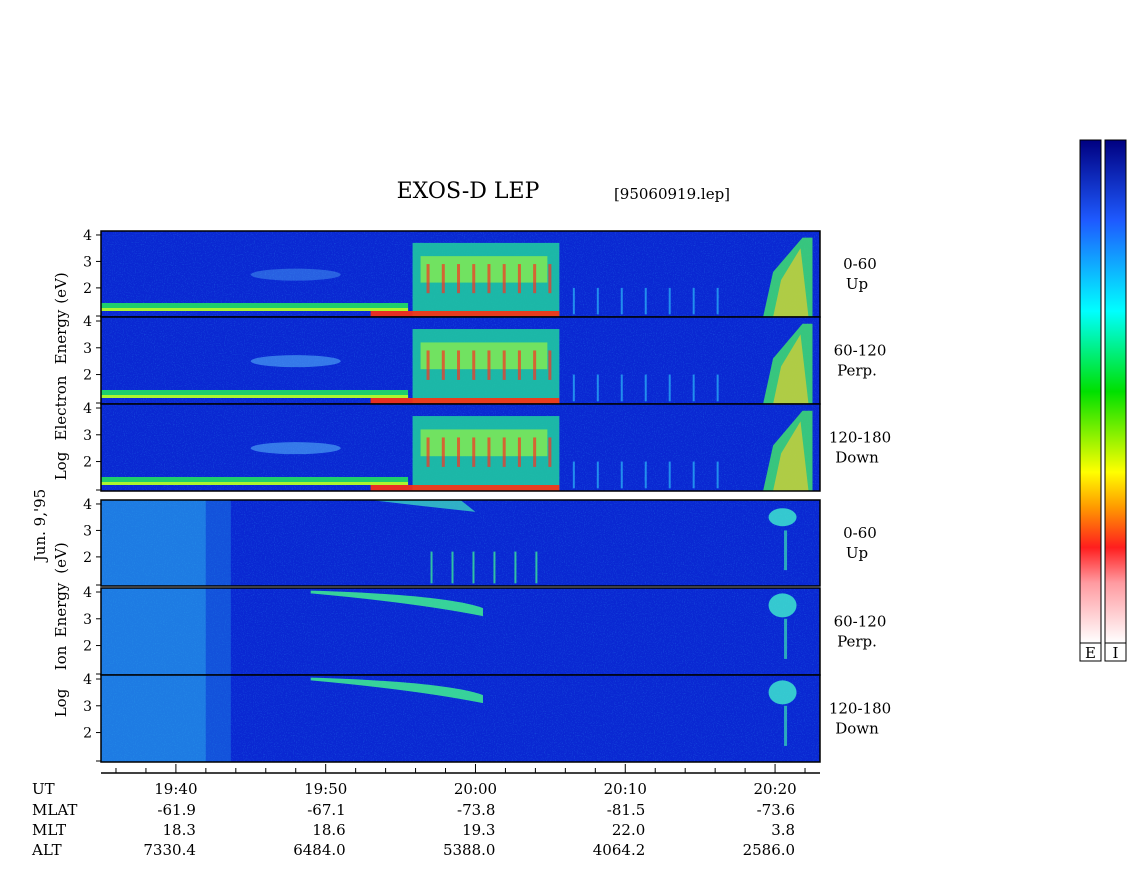 The height and width of the screenshot is (879, 1130). Describe the element at coordinates (468, 191) in the screenshot. I see `chart-title: EXOS-D LEP` at that location.